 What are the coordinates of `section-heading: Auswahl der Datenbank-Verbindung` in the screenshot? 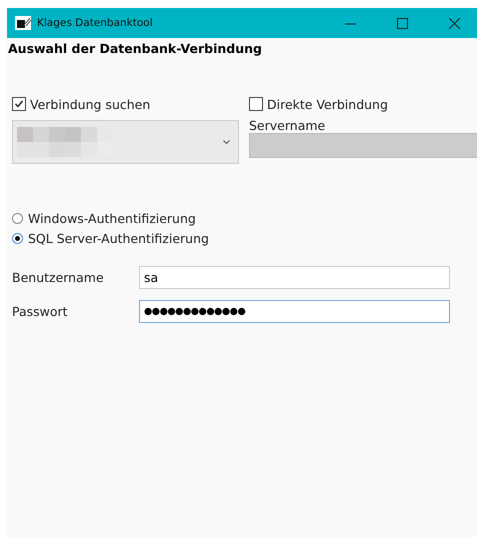 It's located at (135, 48).